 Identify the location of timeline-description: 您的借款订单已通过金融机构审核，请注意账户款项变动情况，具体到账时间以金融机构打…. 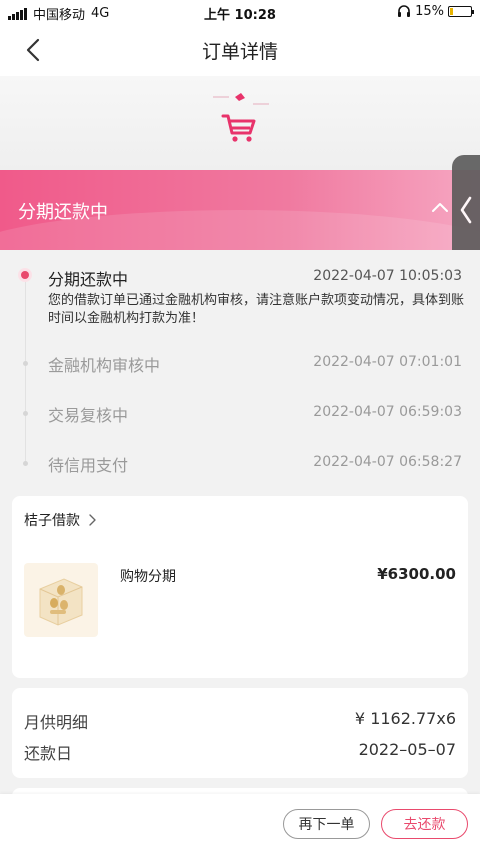
(256, 309).